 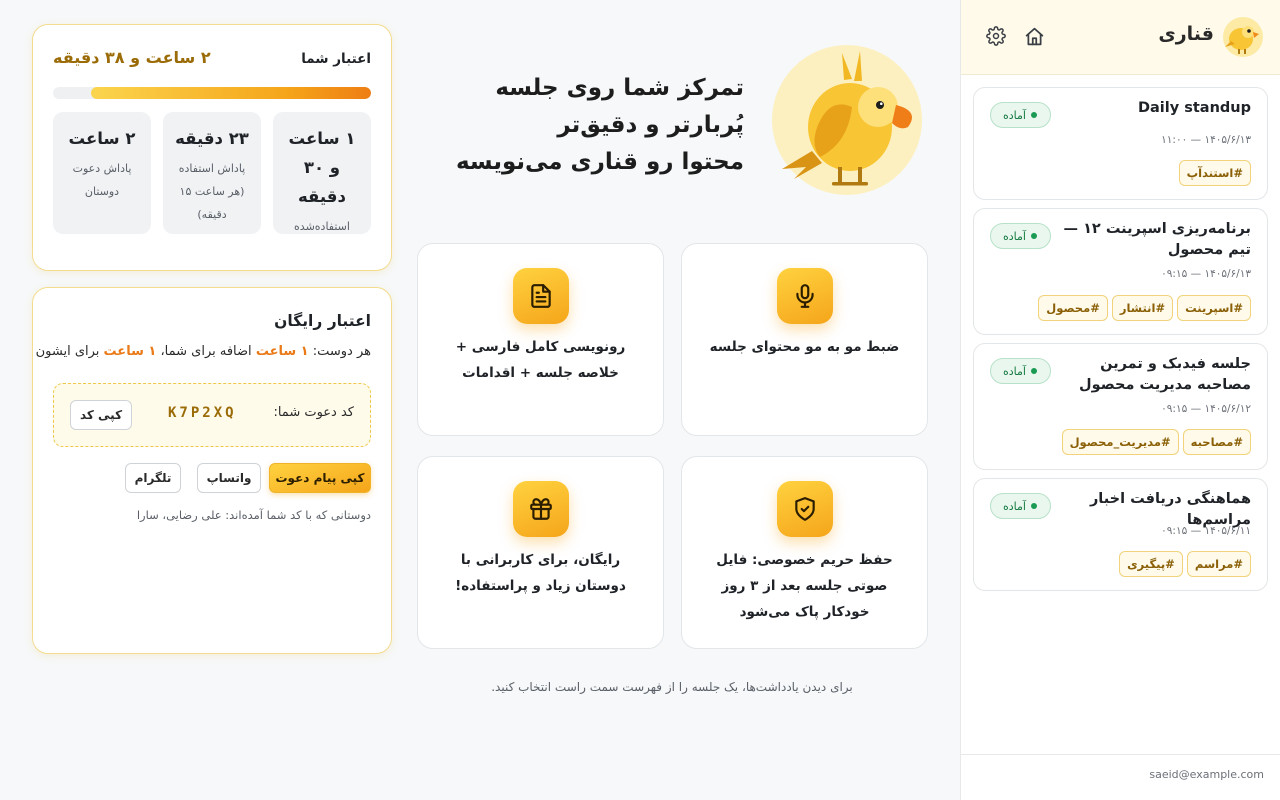 I want to click on free-credit-title: اعتبار رایگان, so click(x=322, y=321).